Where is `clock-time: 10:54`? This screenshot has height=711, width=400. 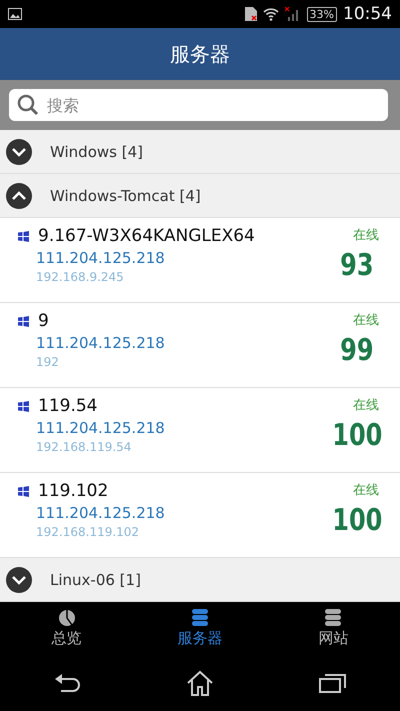 clock-time: 10:54 is located at coordinates (367, 14).